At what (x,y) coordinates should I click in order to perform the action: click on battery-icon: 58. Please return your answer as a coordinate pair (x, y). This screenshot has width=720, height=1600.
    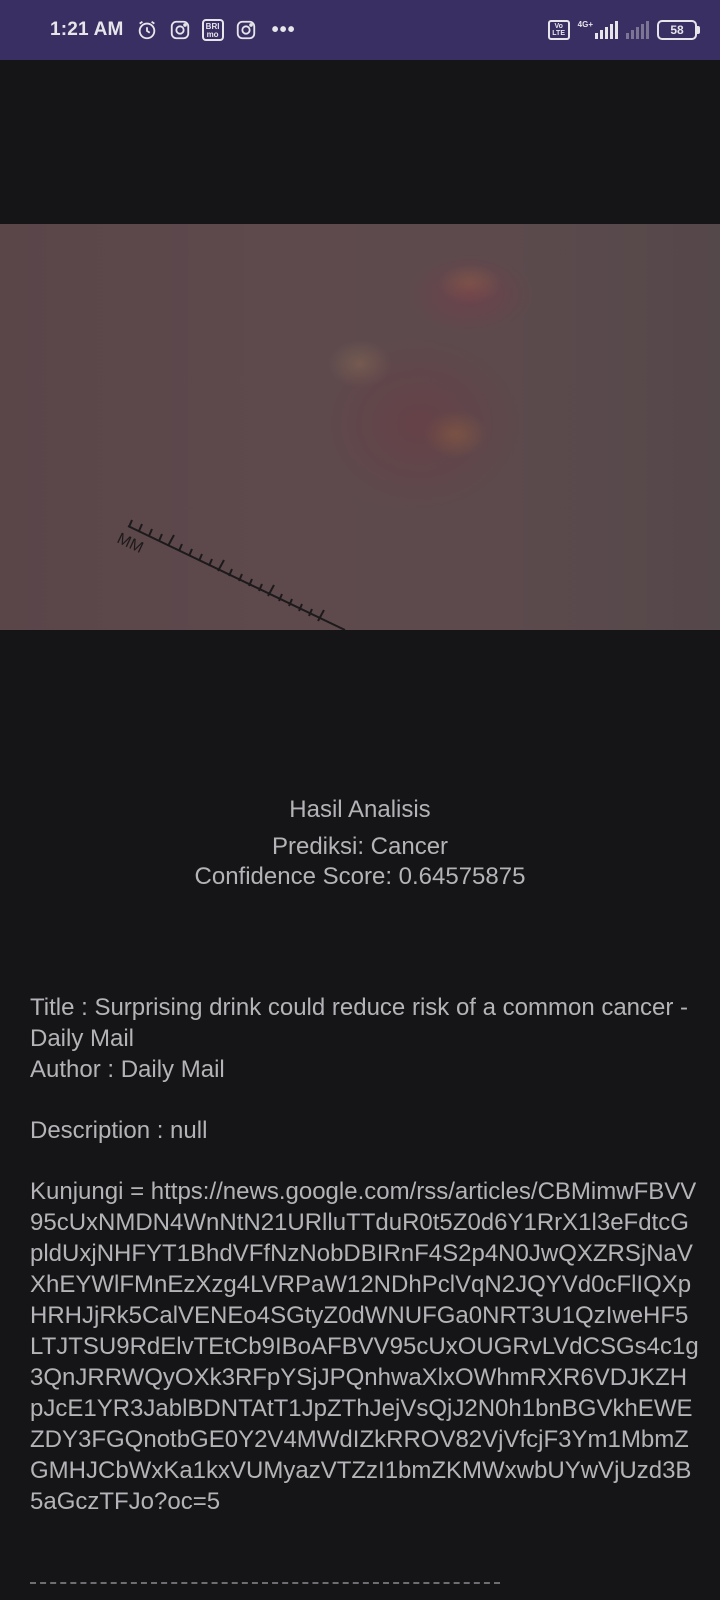
    Looking at the image, I should click on (678, 30).